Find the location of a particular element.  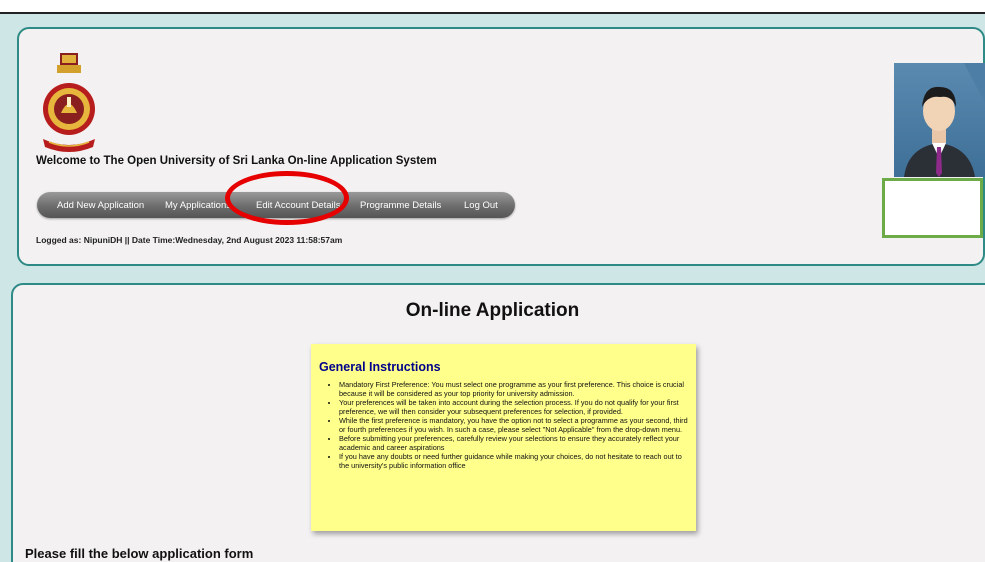

nav-add-new-application: Add New Application is located at coordinates (100, 205).